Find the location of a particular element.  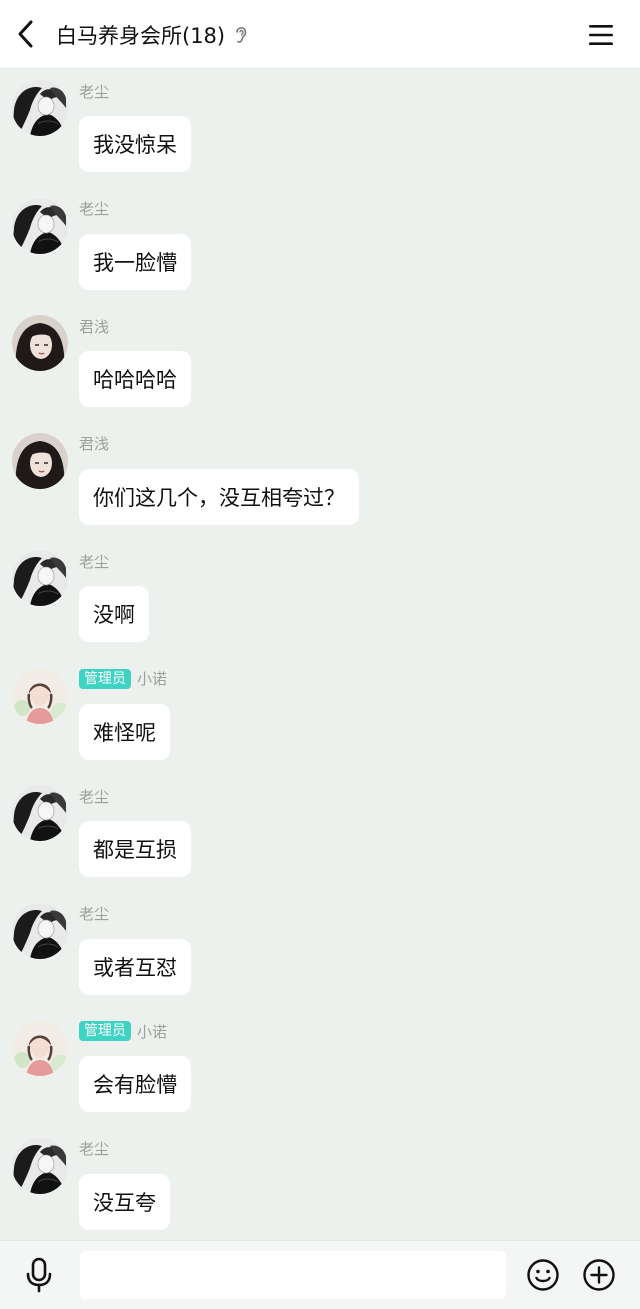

message-row: 老尘 都是互损 is located at coordinates (320, 834).